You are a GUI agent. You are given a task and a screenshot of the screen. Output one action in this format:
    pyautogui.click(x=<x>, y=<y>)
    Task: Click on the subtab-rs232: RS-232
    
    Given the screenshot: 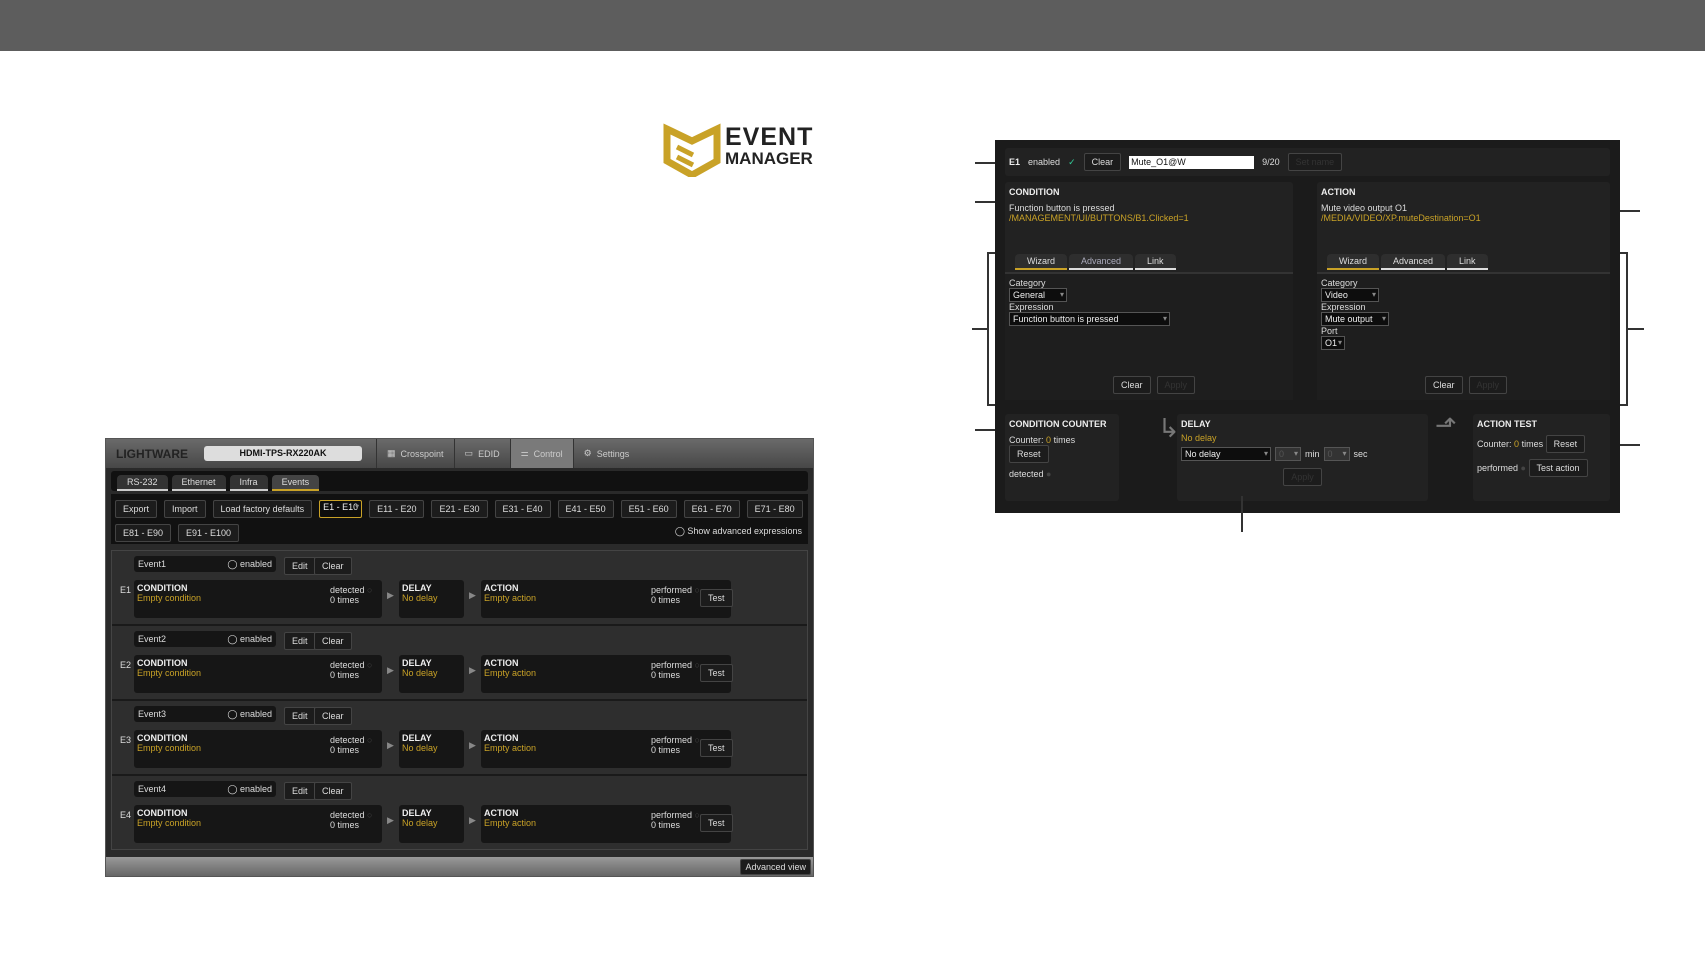 What is the action you would take?
    pyautogui.click(x=142, y=483)
    